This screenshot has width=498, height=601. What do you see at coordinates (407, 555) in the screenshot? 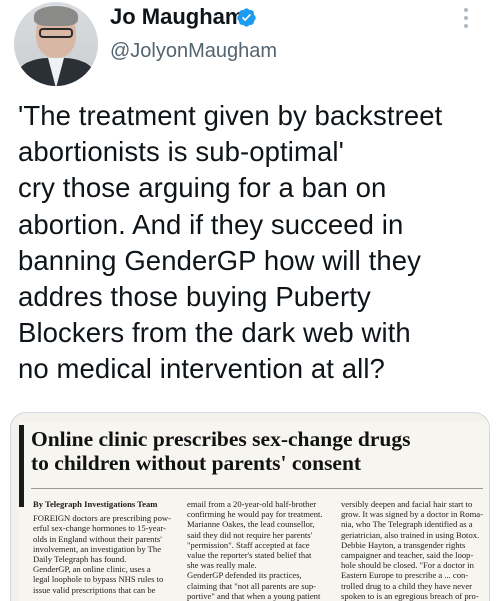
I see `column-line: campaigner and teacher, said the loop-` at bounding box center [407, 555].